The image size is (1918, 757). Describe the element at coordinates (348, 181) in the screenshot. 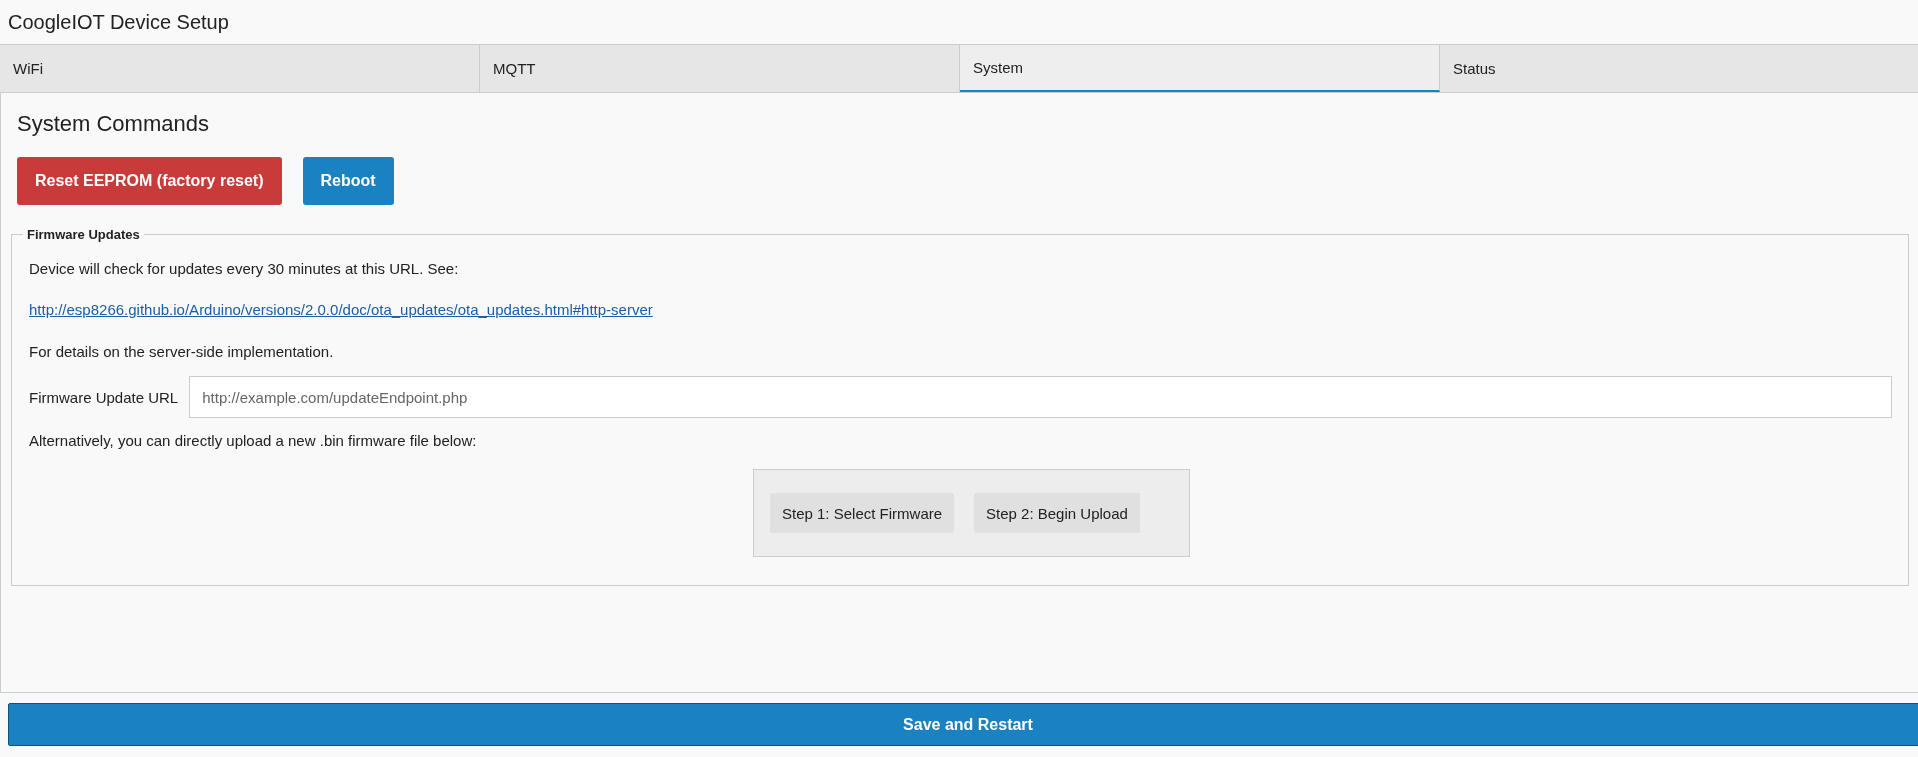

I see `reboot-button: Reboot` at that location.